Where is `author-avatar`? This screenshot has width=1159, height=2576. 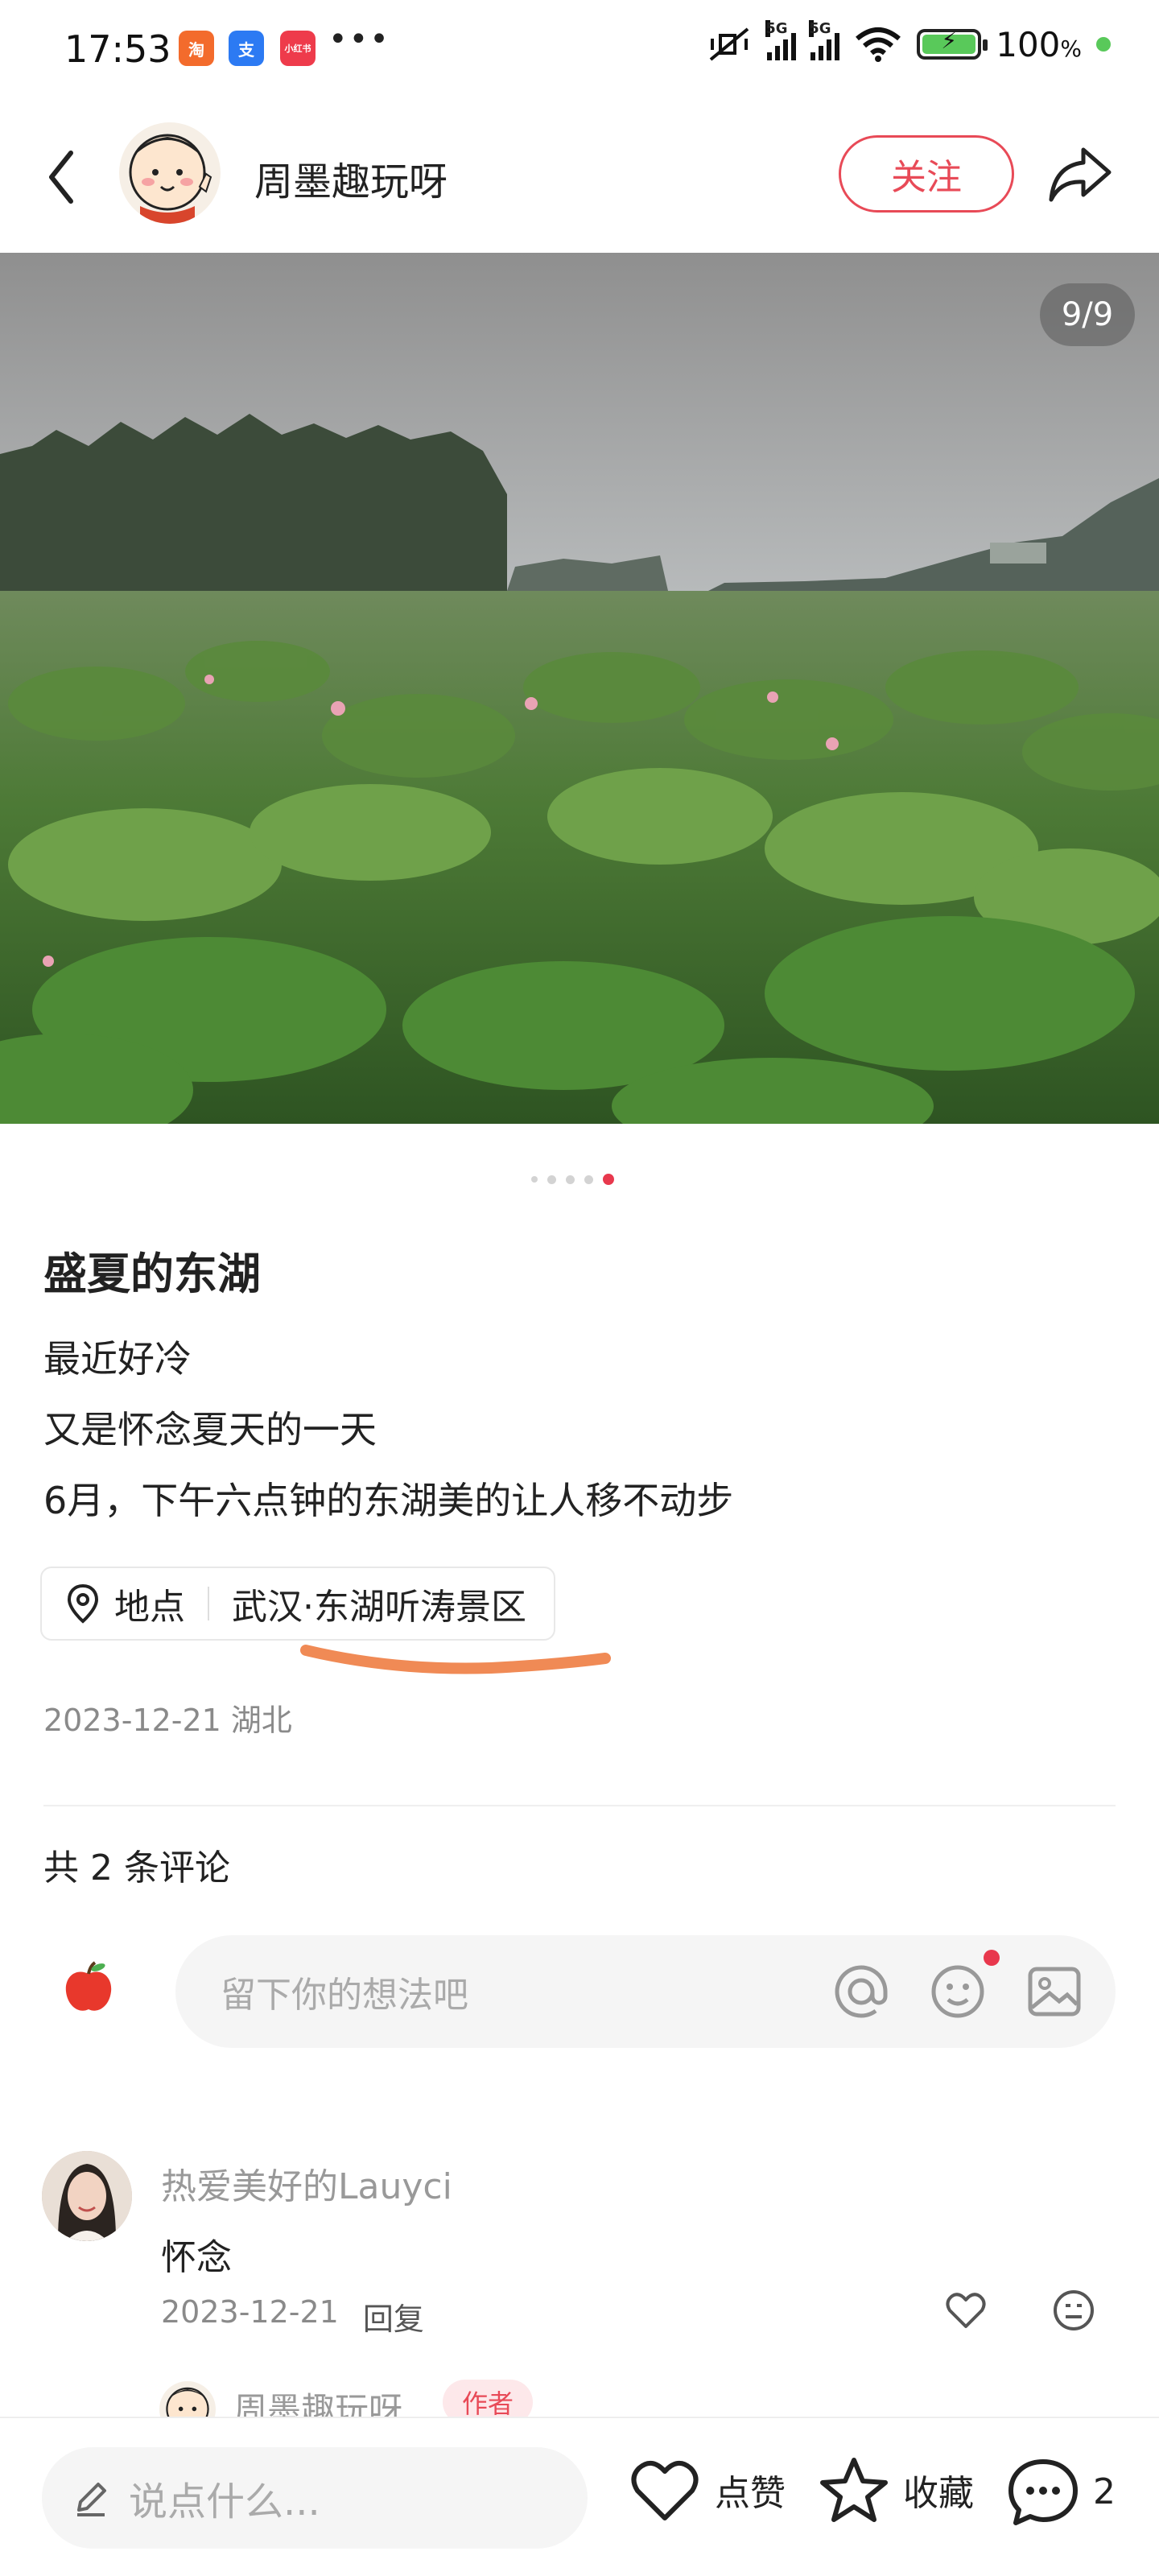 author-avatar is located at coordinates (170, 173).